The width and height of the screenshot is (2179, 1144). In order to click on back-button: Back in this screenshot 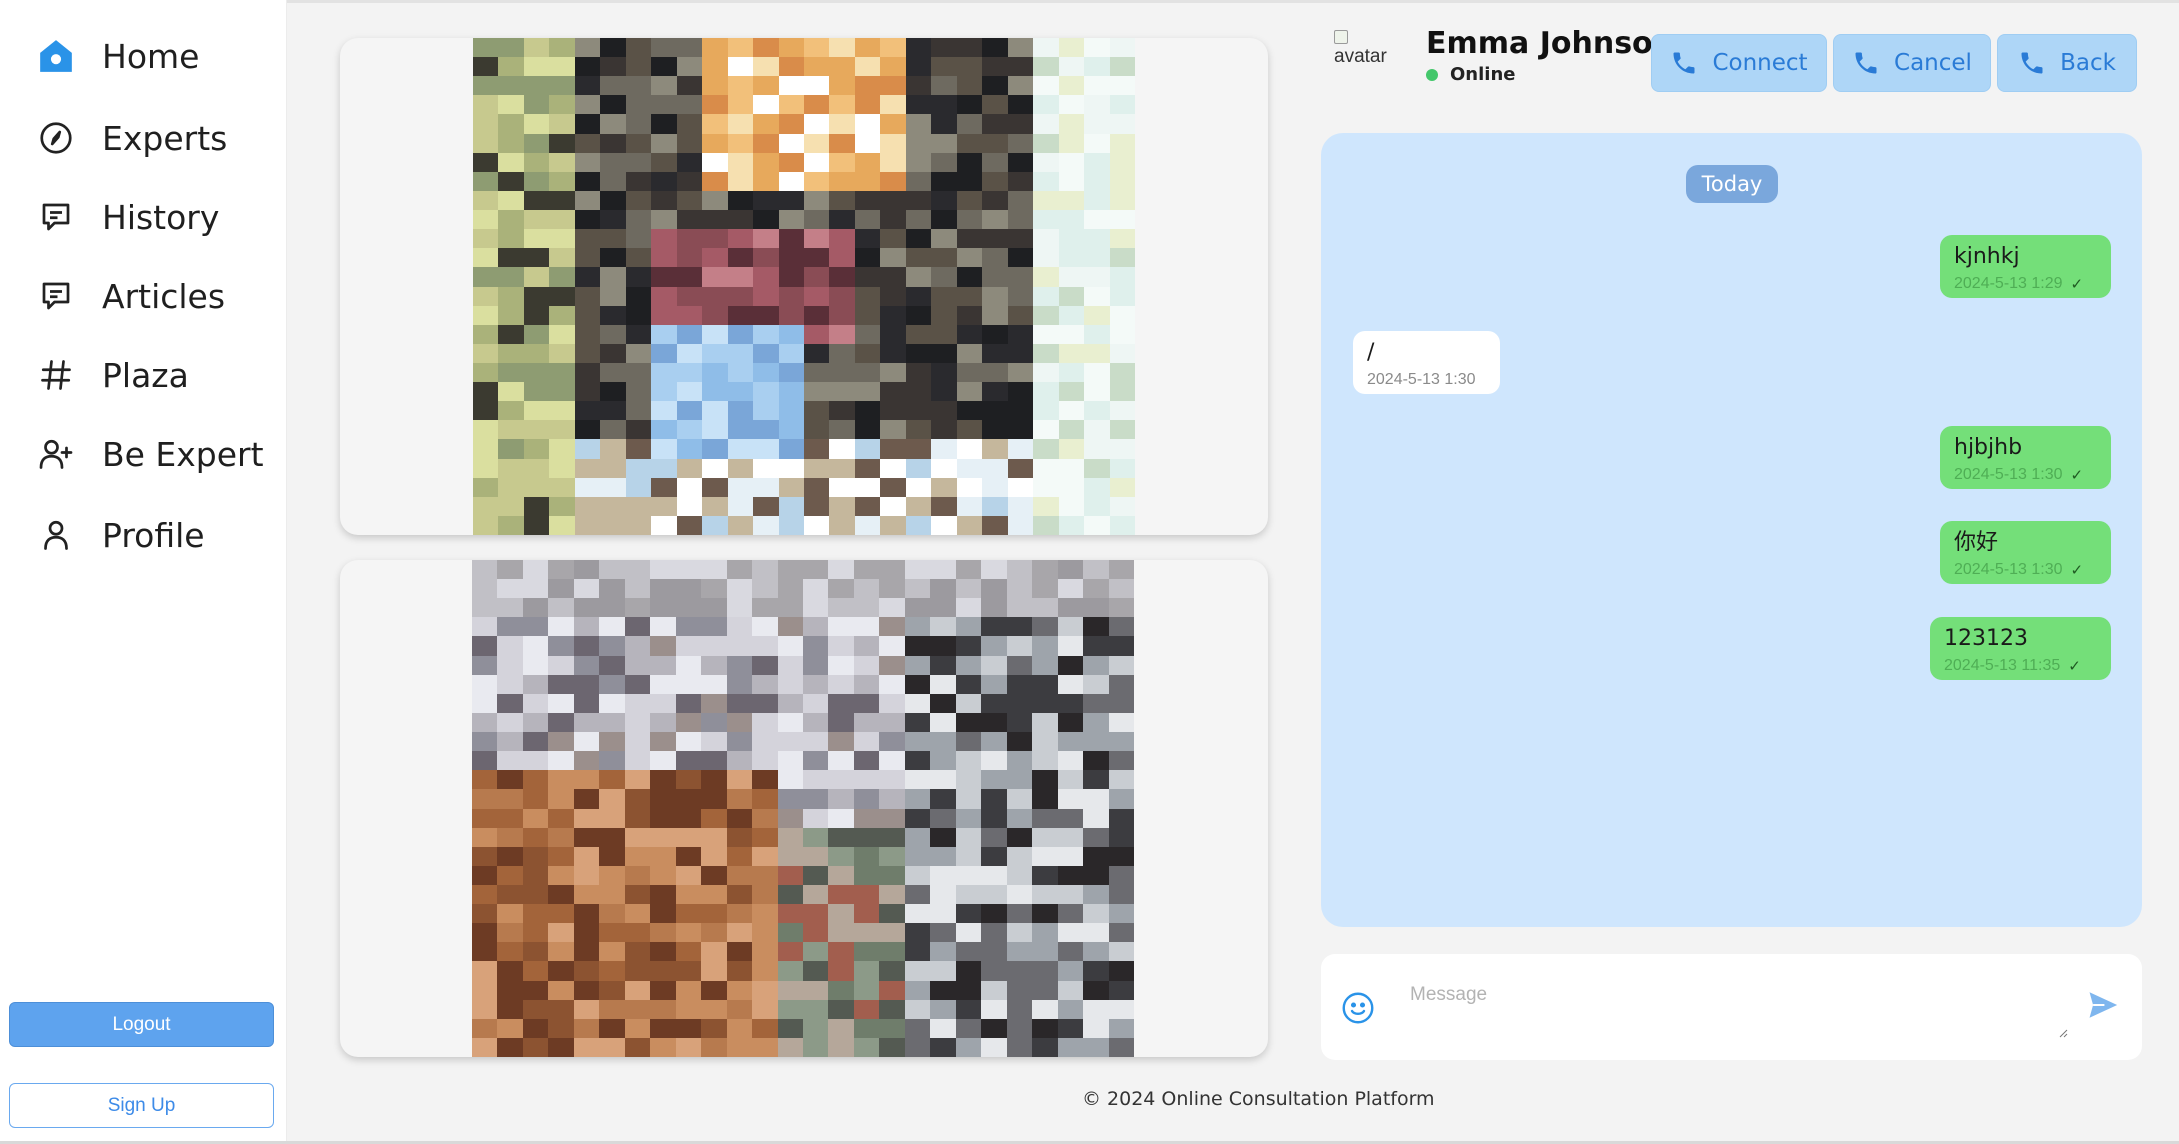, I will do `click(2067, 63)`.